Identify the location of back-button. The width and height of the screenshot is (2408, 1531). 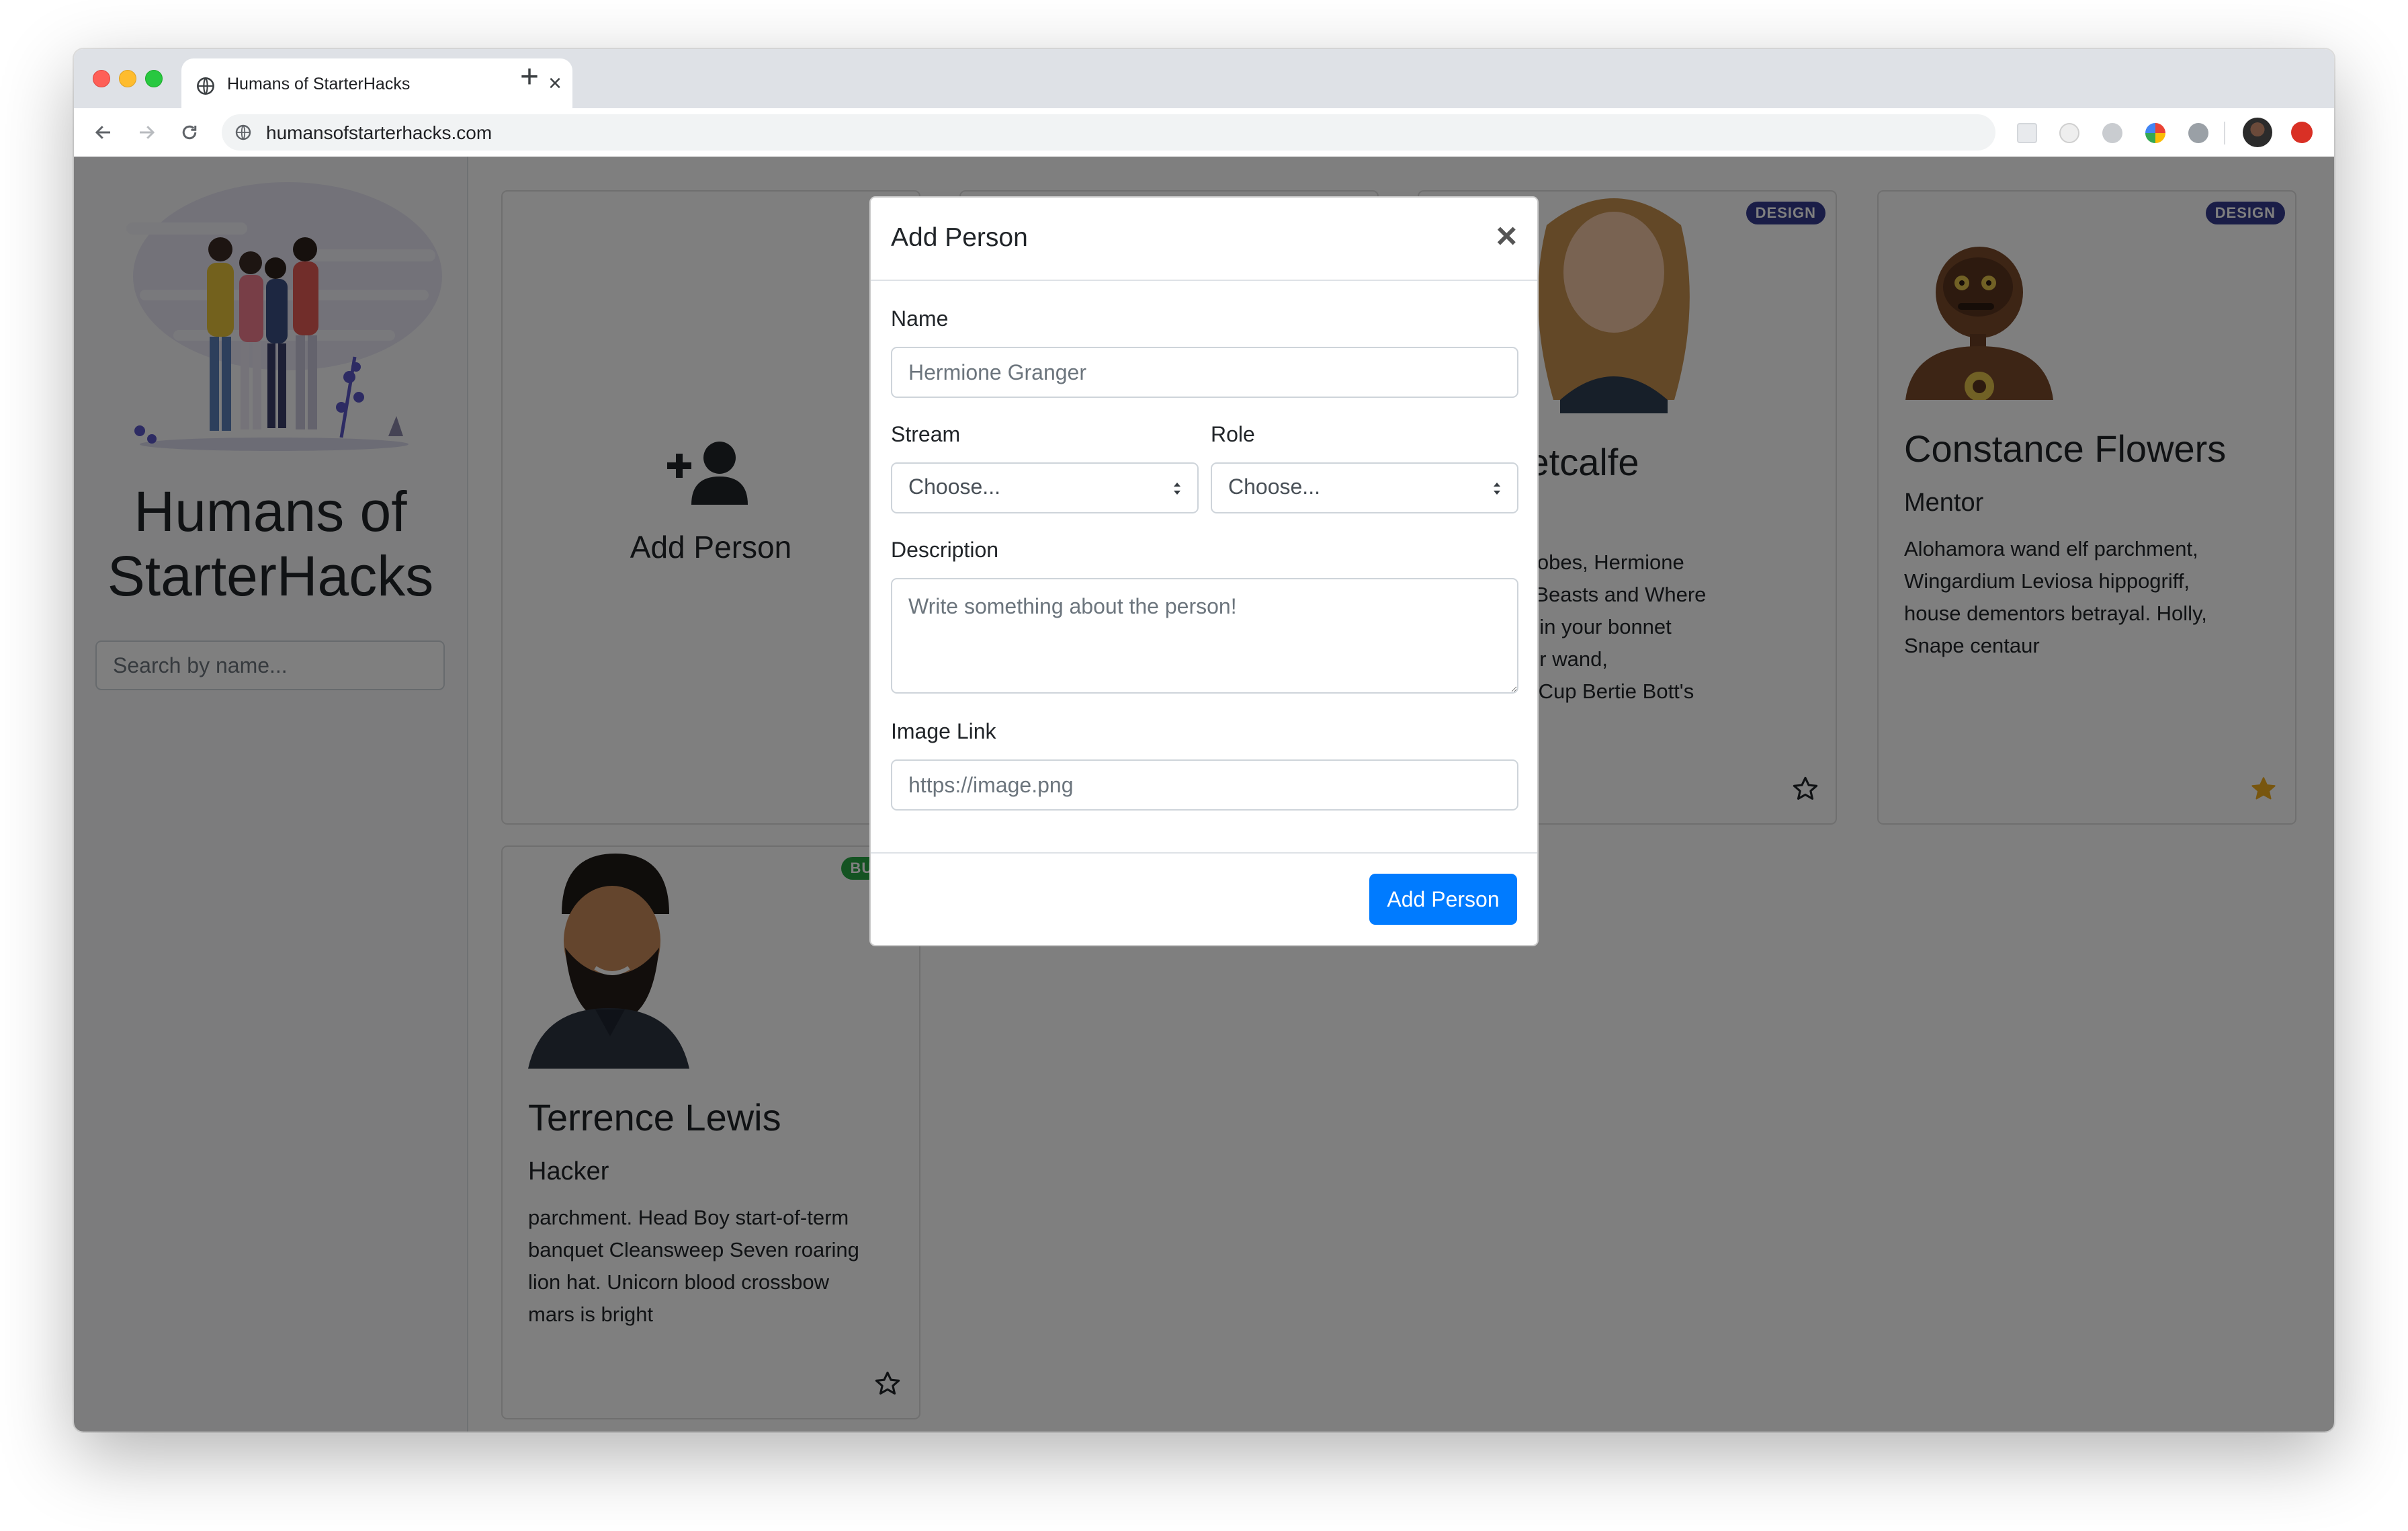
(103, 132).